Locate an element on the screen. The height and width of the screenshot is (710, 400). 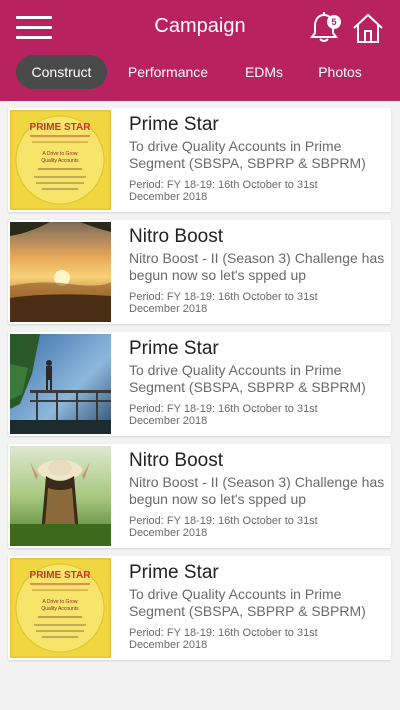
tab-edms: EDMs is located at coordinates (264, 72).